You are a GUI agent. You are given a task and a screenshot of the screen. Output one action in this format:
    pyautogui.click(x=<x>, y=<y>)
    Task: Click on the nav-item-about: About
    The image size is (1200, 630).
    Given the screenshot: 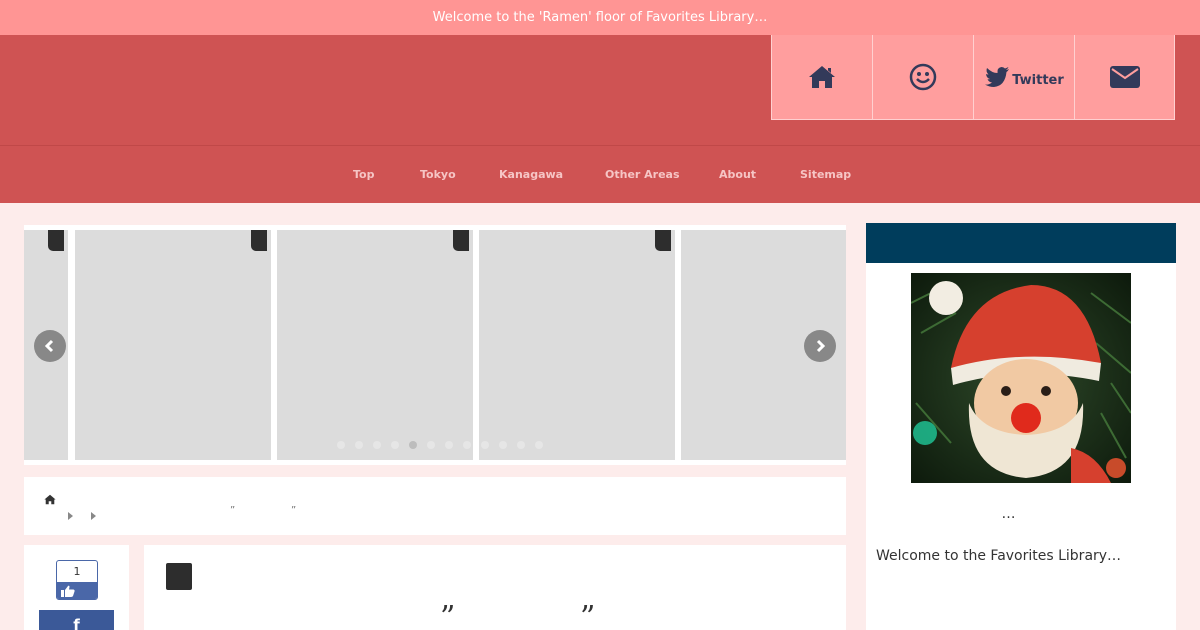 What is the action you would take?
    pyautogui.click(x=737, y=175)
    